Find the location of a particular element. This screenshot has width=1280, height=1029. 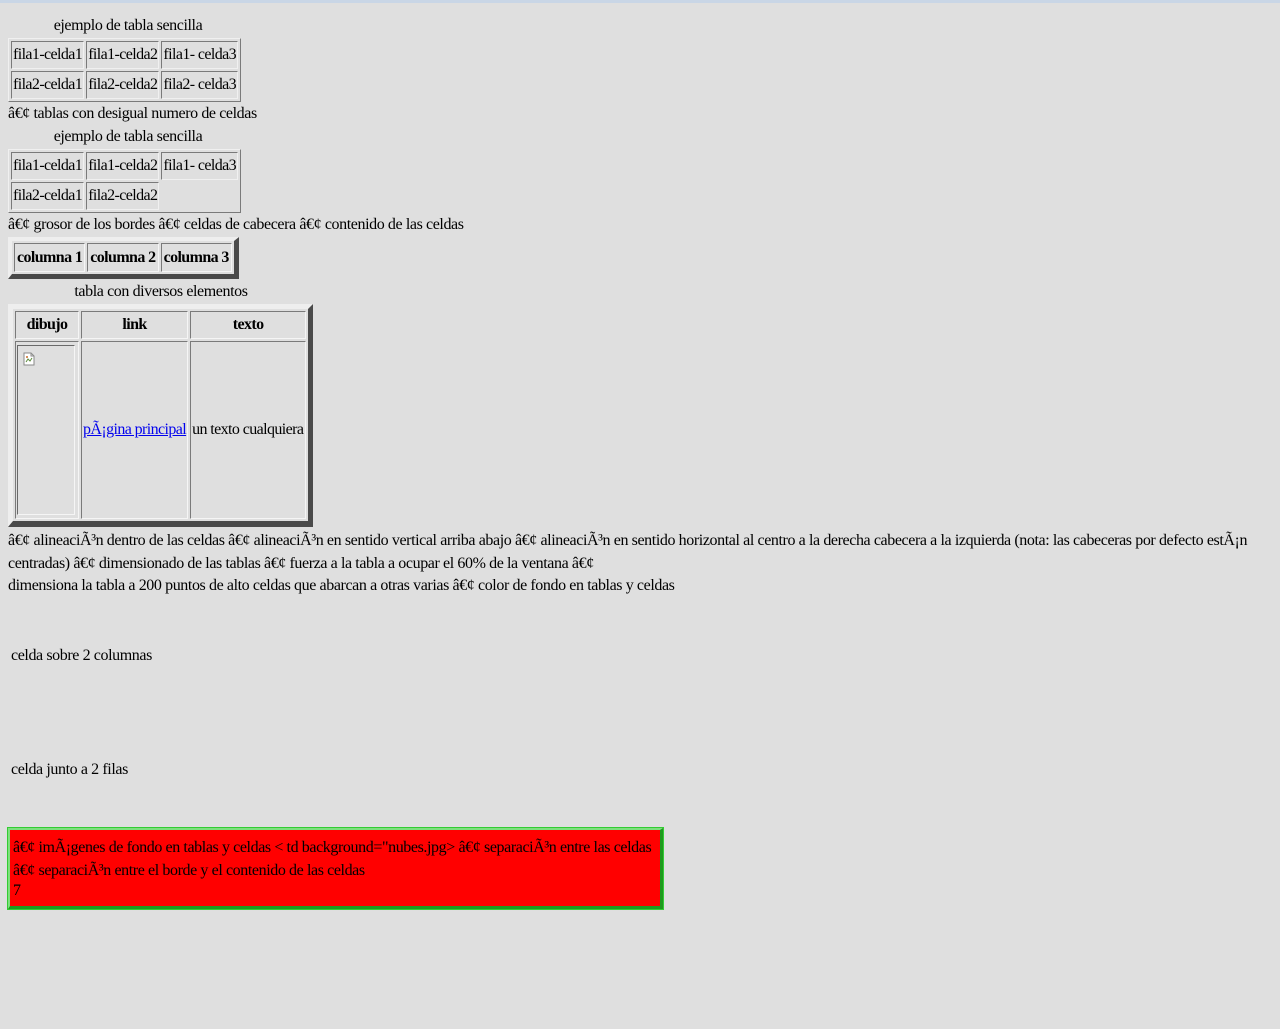

main-page-link: pÃ¡gina principal is located at coordinates (135, 429).